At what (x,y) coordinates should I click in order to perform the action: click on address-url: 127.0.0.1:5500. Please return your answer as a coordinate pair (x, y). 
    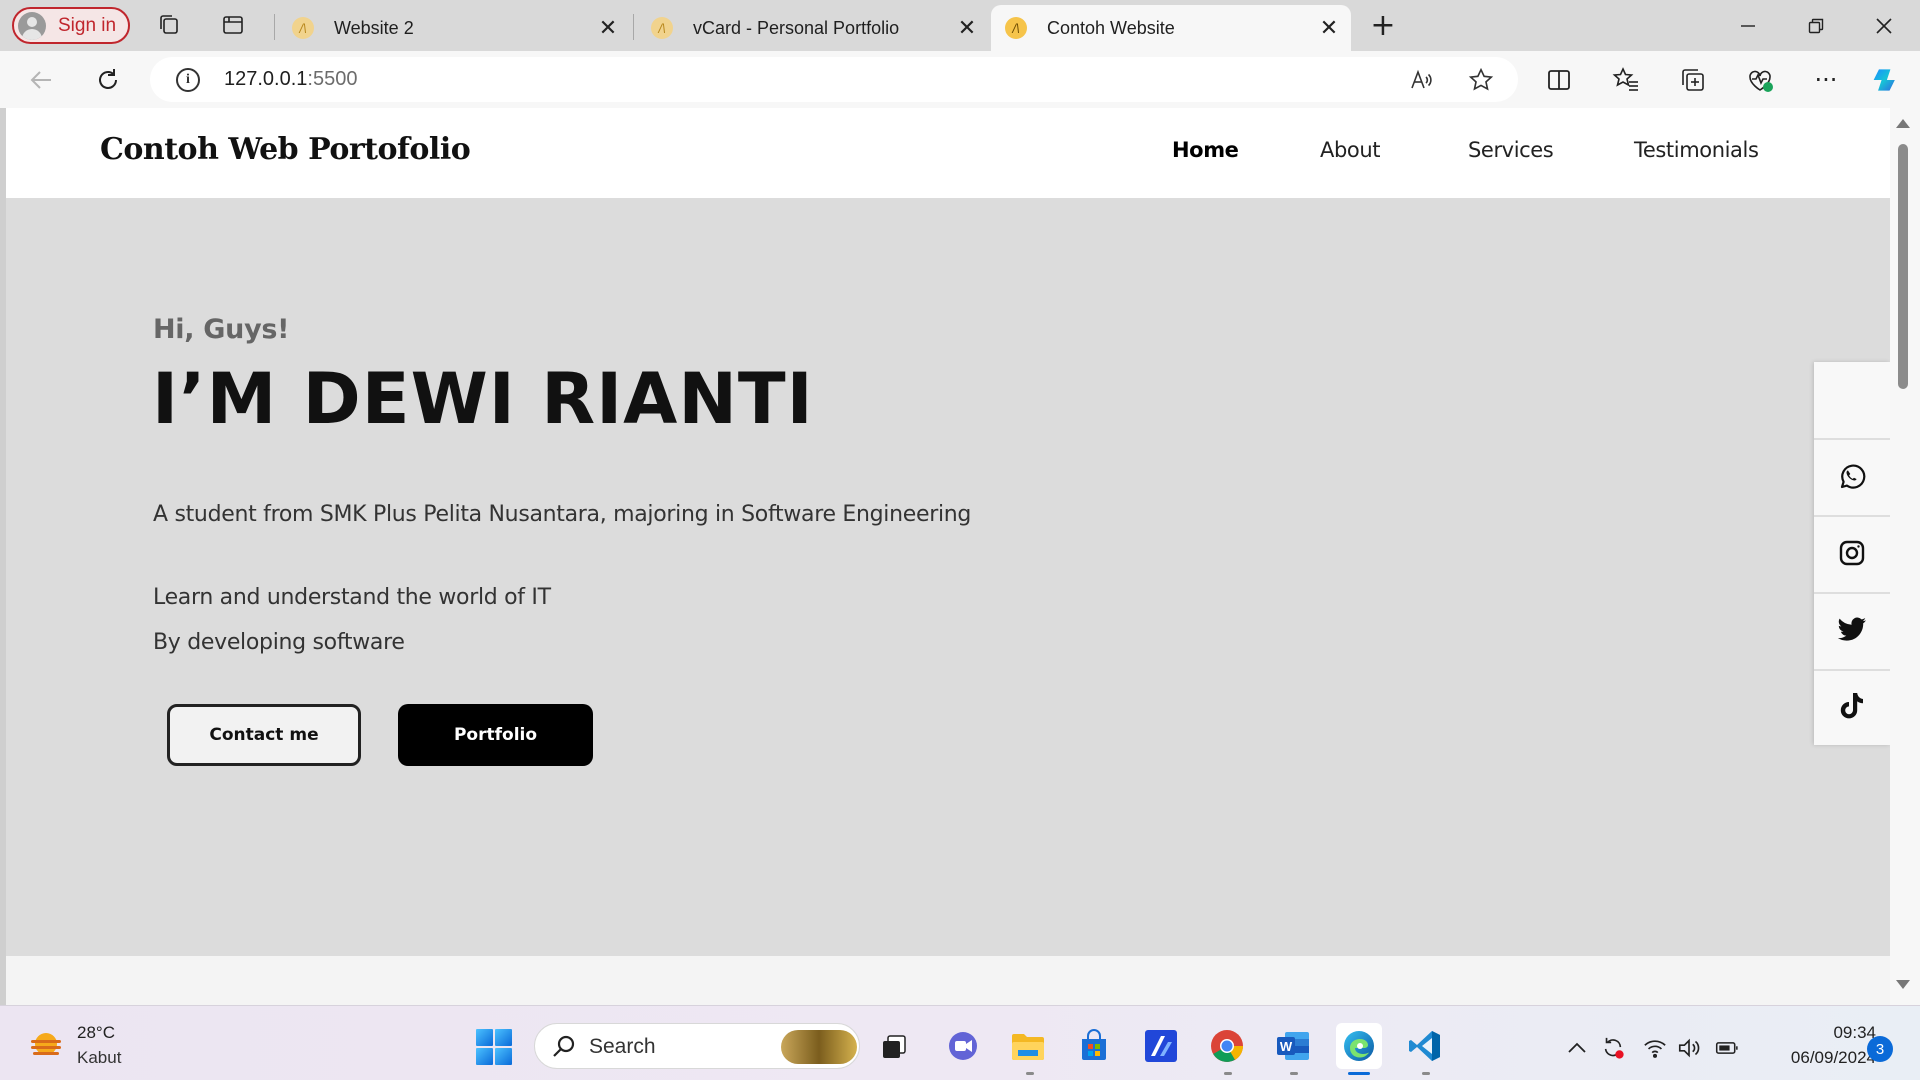
    Looking at the image, I should click on (290, 79).